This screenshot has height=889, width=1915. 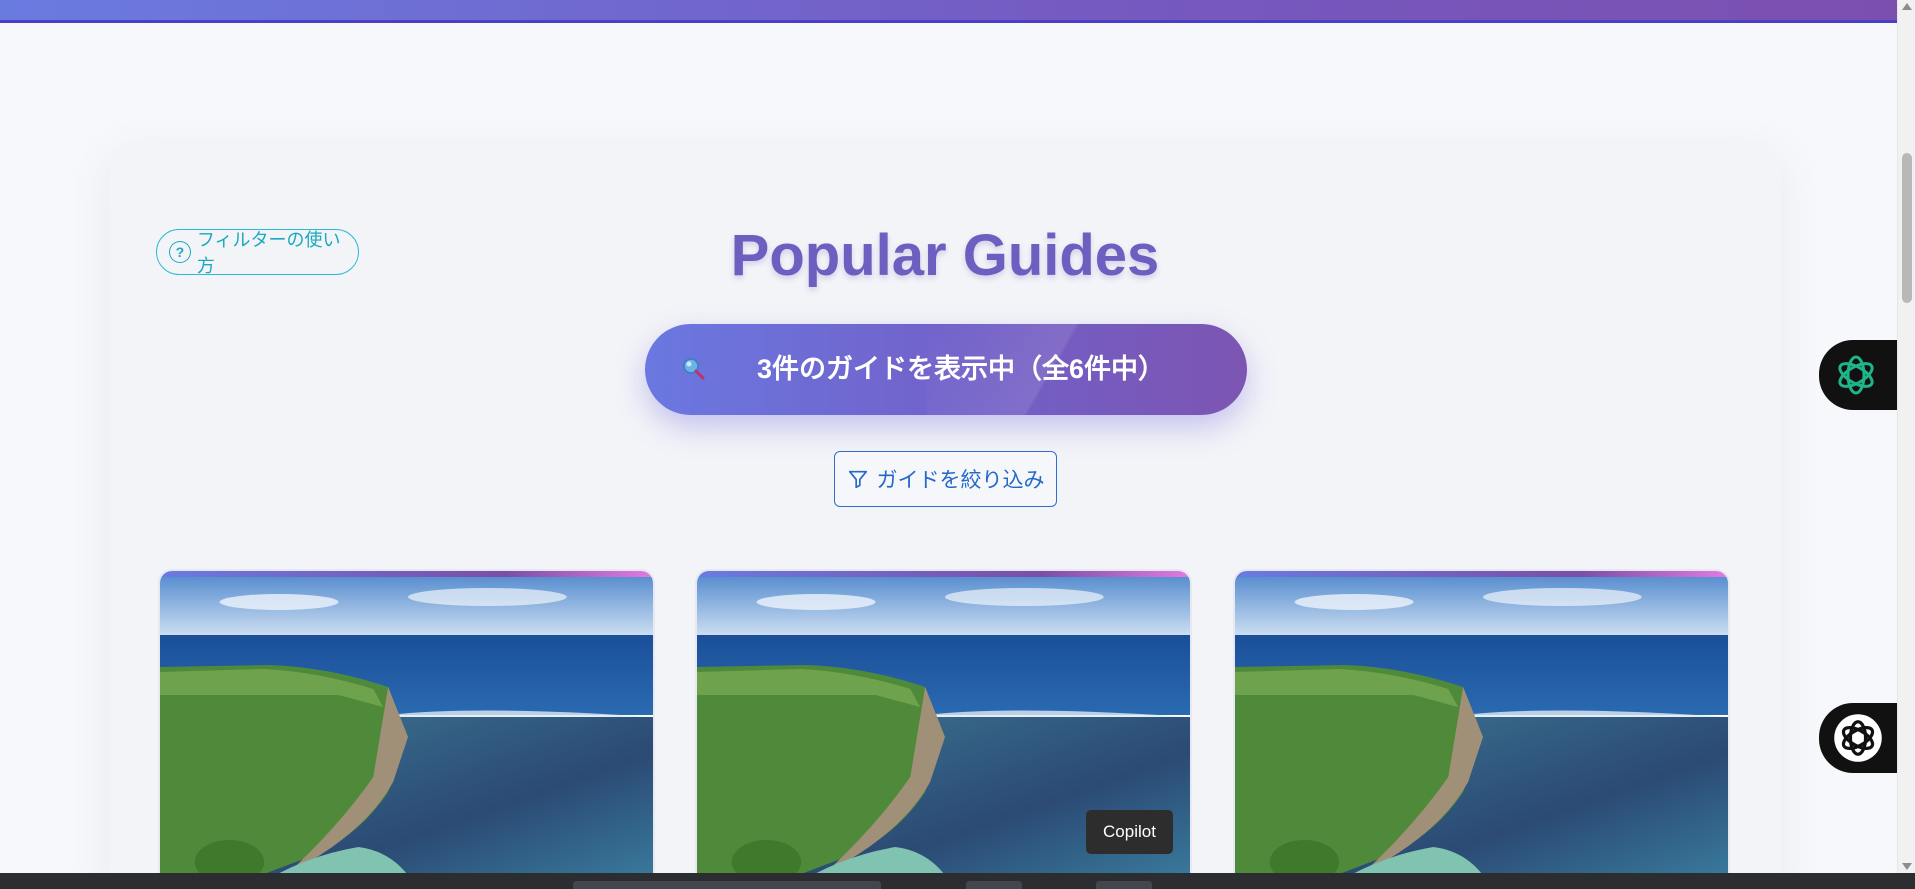 I want to click on magnifier-icon, so click(x=694, y=369).